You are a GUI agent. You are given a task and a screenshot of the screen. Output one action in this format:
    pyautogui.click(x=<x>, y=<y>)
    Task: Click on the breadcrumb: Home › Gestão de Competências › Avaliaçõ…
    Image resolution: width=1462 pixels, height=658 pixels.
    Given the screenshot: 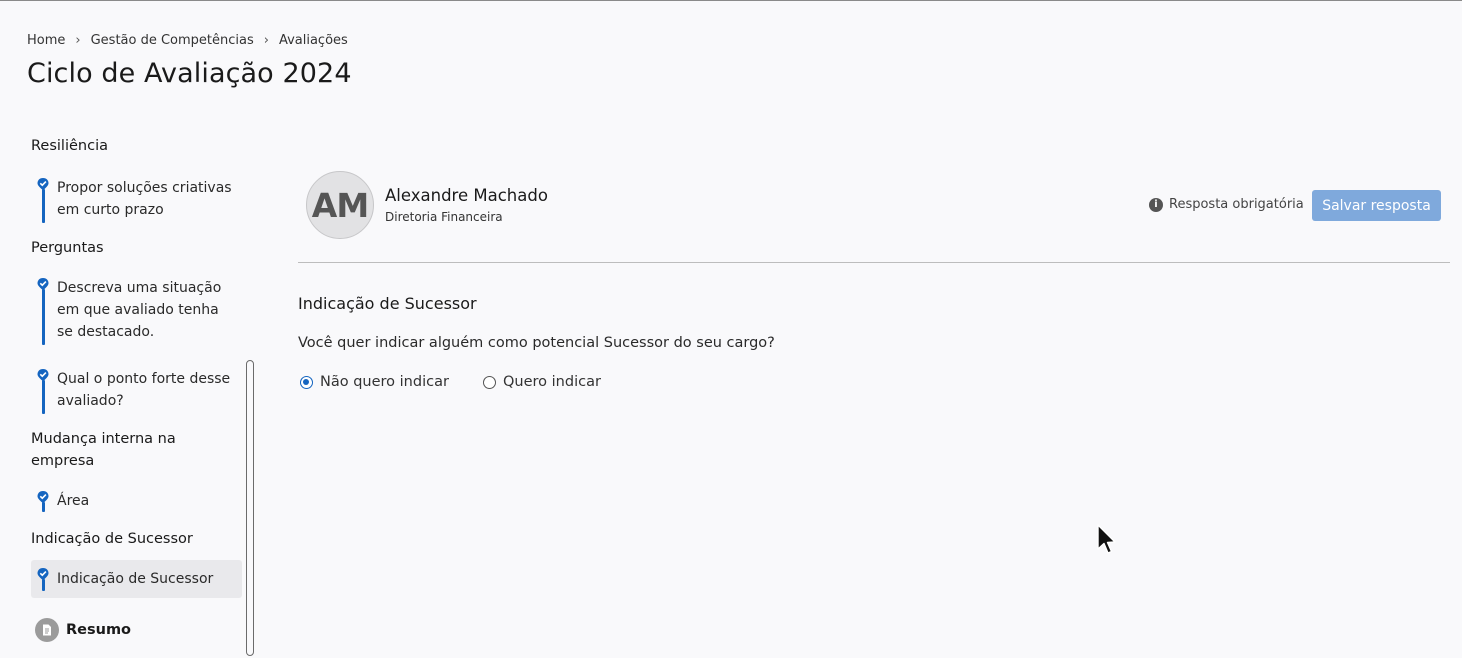 What is the action you would take?
    pyautogui.click(x=187, y=40)
    